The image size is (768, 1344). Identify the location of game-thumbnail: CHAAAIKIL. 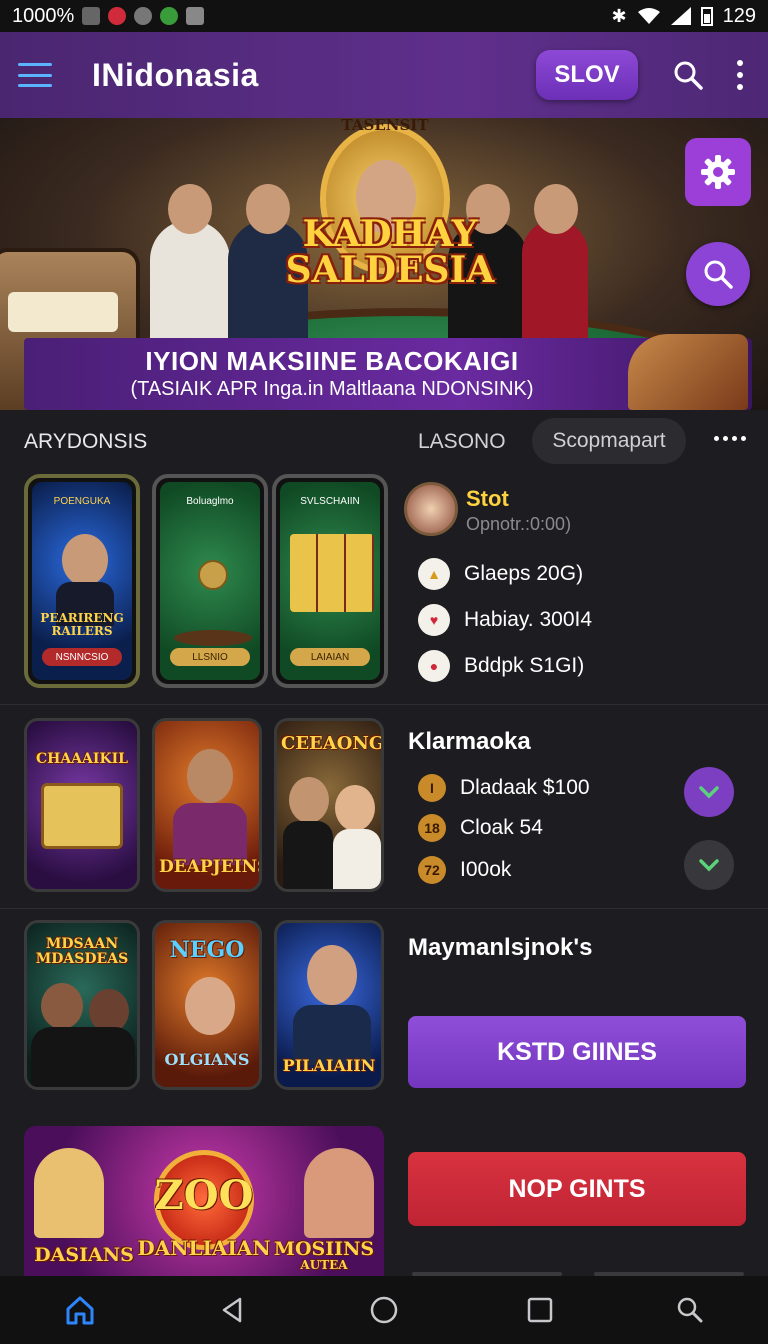
(82, 805).